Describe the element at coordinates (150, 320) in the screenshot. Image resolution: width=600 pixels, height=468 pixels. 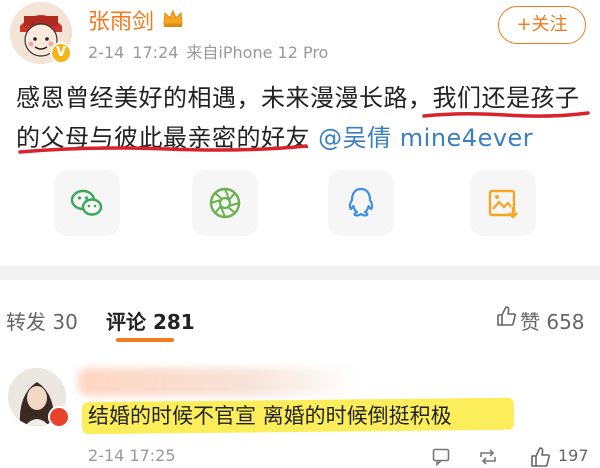
I see `tab-comment: 评论 281` at that location.